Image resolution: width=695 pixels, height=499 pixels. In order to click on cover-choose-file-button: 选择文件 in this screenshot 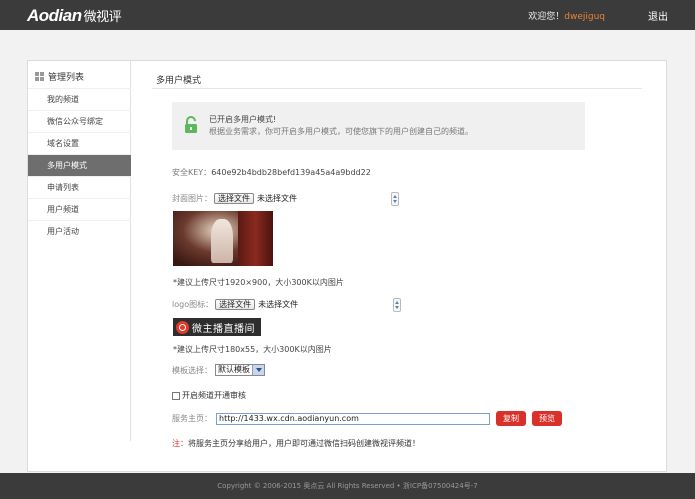, I will do `click(234, 198)`.